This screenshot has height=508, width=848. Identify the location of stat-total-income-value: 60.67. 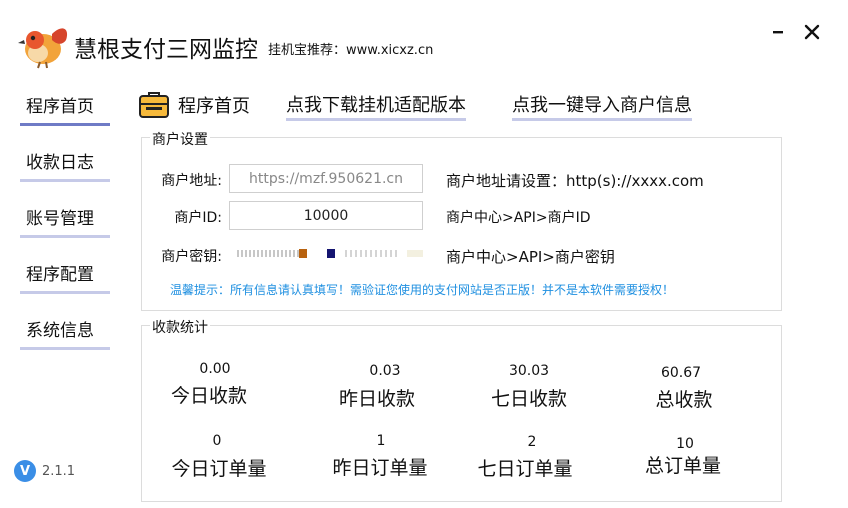
(681, 373).